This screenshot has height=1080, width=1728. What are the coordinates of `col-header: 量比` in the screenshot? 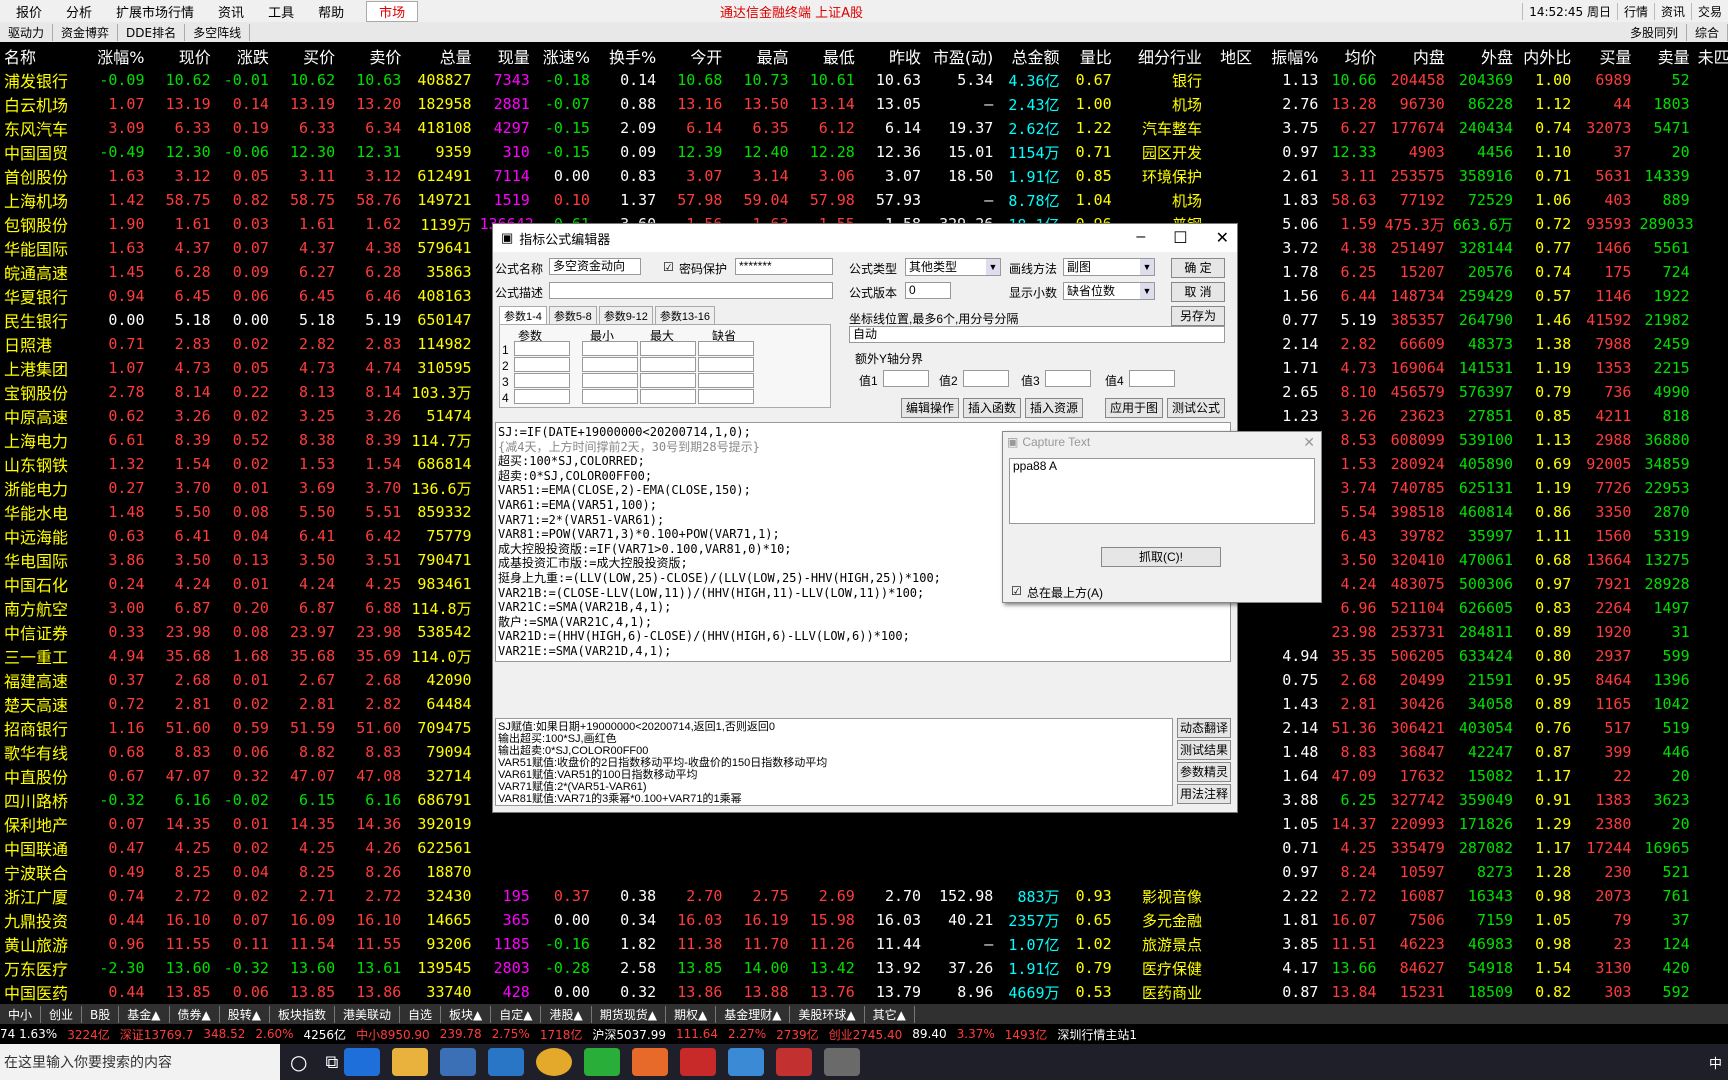 It's located at (1090, 56).